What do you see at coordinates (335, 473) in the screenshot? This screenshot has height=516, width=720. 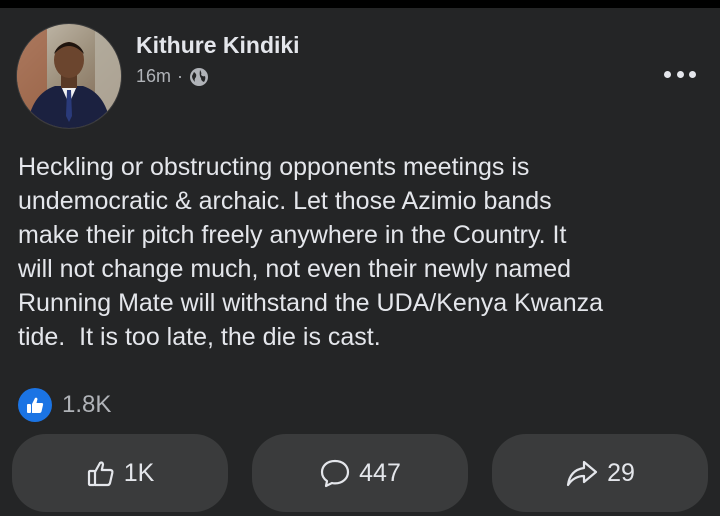 I see `comment-icon` at bounding box center [335, 473].